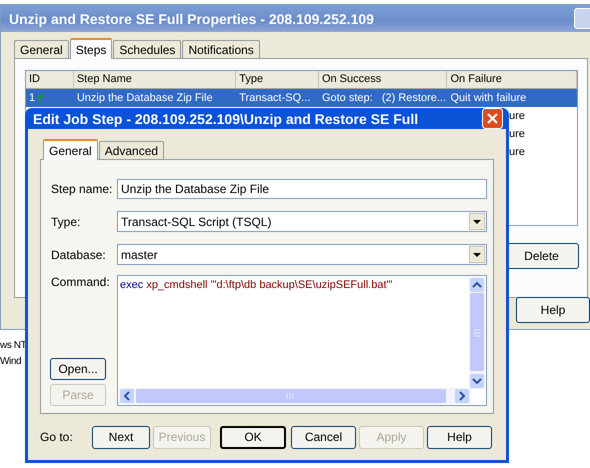  What do you see at coordinates (66, 221) in the screenshot?
I see `field-label: Type:` at bounding box center [66, 221].